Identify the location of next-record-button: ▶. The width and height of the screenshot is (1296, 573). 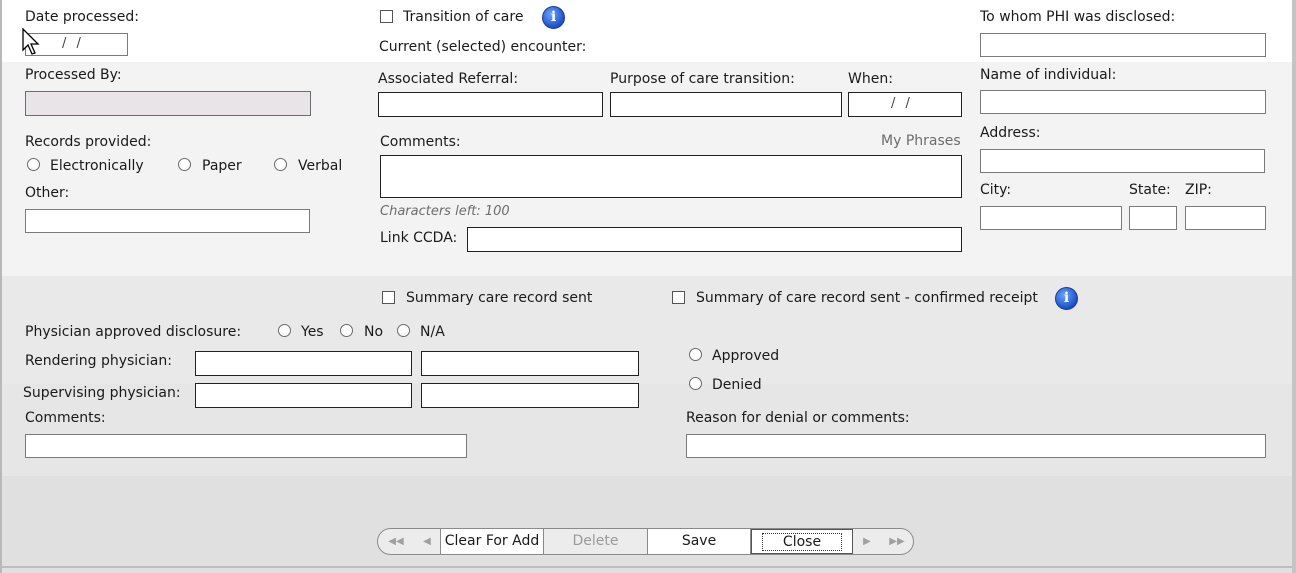
(867, 541).